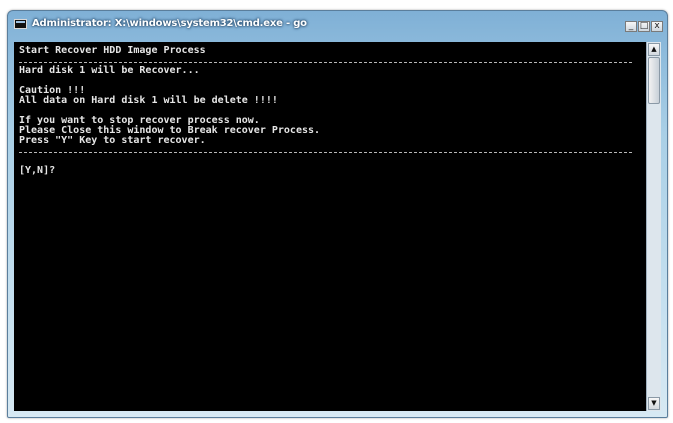 The height and width of the screenshot is (423, 673). Describe the element at coordinates (654, 403) in the screenshot. I see `arrow-down-icon: ▼` at that location.